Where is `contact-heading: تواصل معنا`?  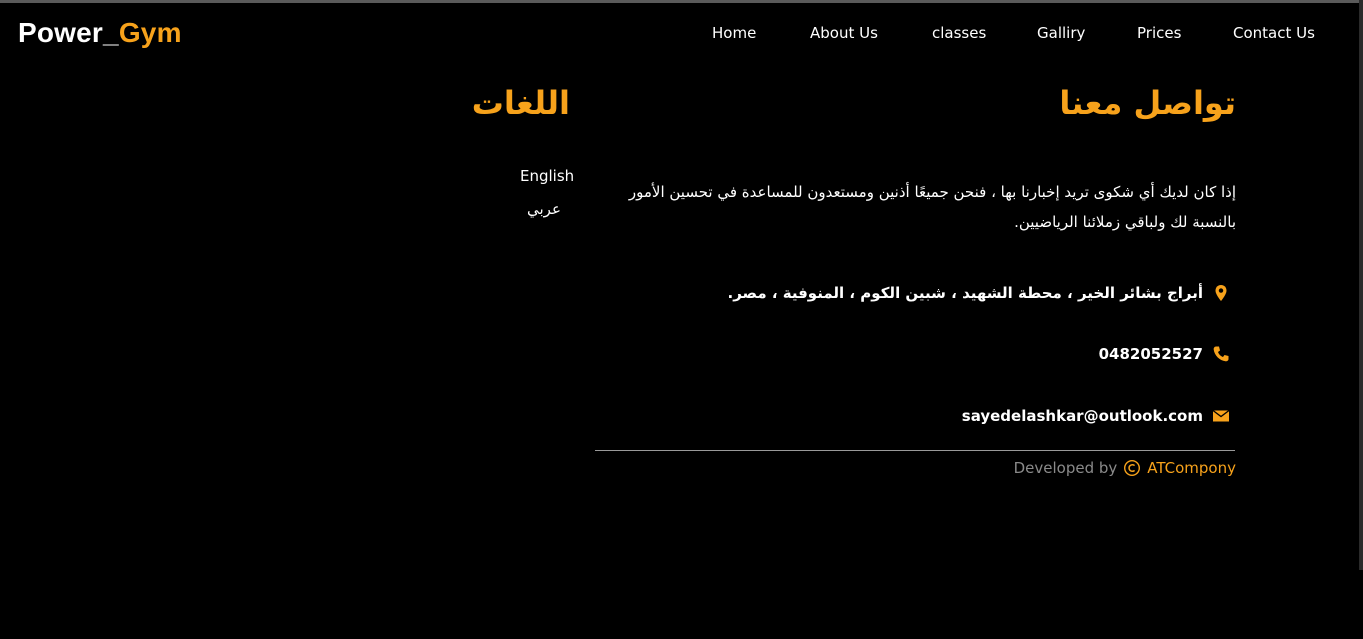
contact-heading: تواصل معنا is located at coordinates (1147, 103).